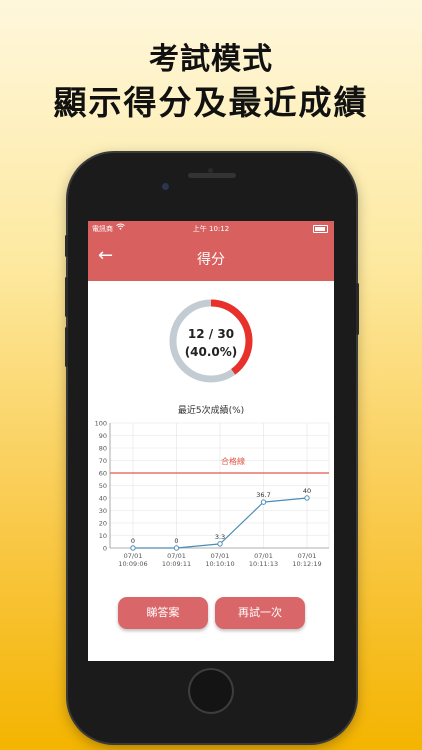 This screenshot has height=750, width=422. What do you see at coordinates (211, 102) in the screenshot?
I see `promo-title-line2: 顯示得分及最近成績` at bounding box center [211, 102].